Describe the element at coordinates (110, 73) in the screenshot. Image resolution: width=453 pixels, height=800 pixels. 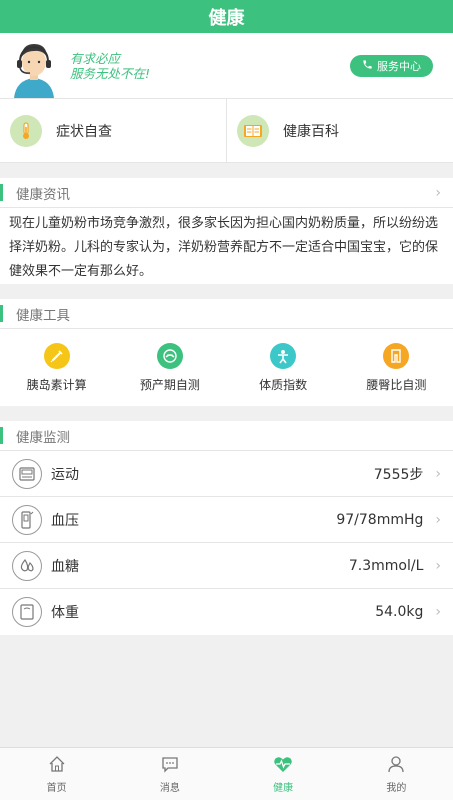
I see `slogan-line-2: 服务无处不在!` at that location.